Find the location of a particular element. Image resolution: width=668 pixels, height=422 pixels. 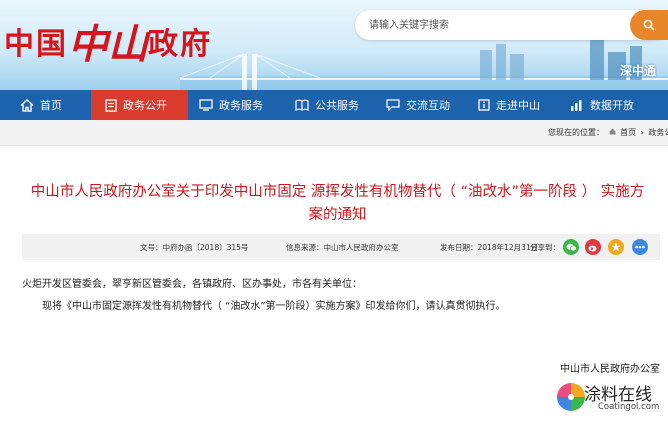

logo-text-1: 中国 is located at coordinates (36, 44).